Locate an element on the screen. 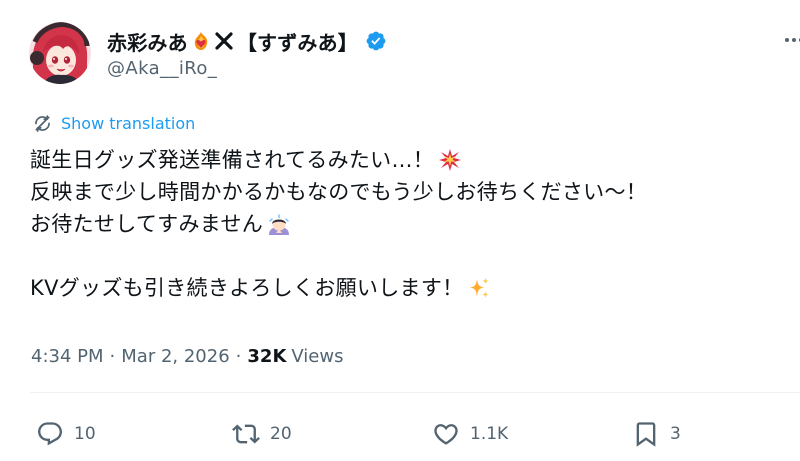 Image resolution: width=800 pixels, height=461 pixels. collision-emoji-icon is located at coordinates (450, 160).